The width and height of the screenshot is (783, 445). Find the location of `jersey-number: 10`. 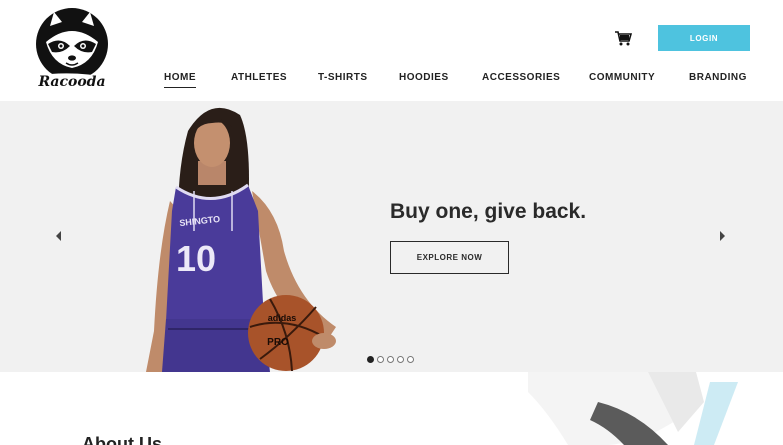

jersey-number: 10 is located at coordinates (196, 258).